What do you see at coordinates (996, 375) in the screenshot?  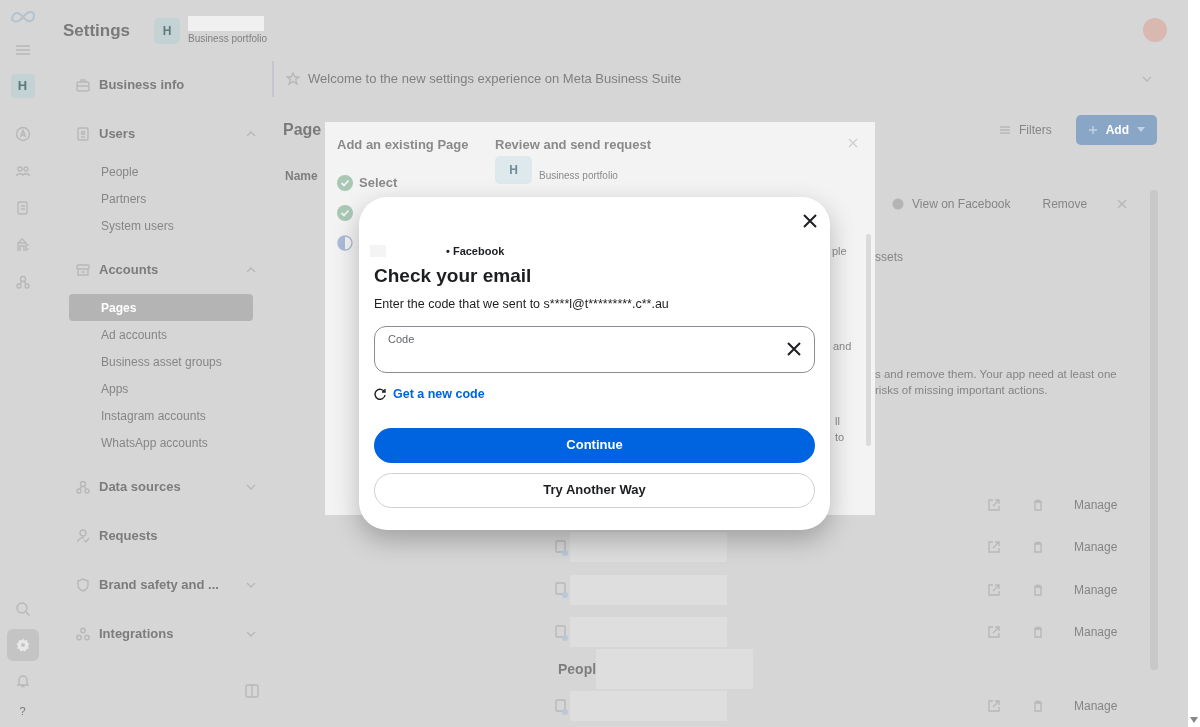 I see `notice-text: s and remove them. Your app need at least one` at bounding box center [996, 375].